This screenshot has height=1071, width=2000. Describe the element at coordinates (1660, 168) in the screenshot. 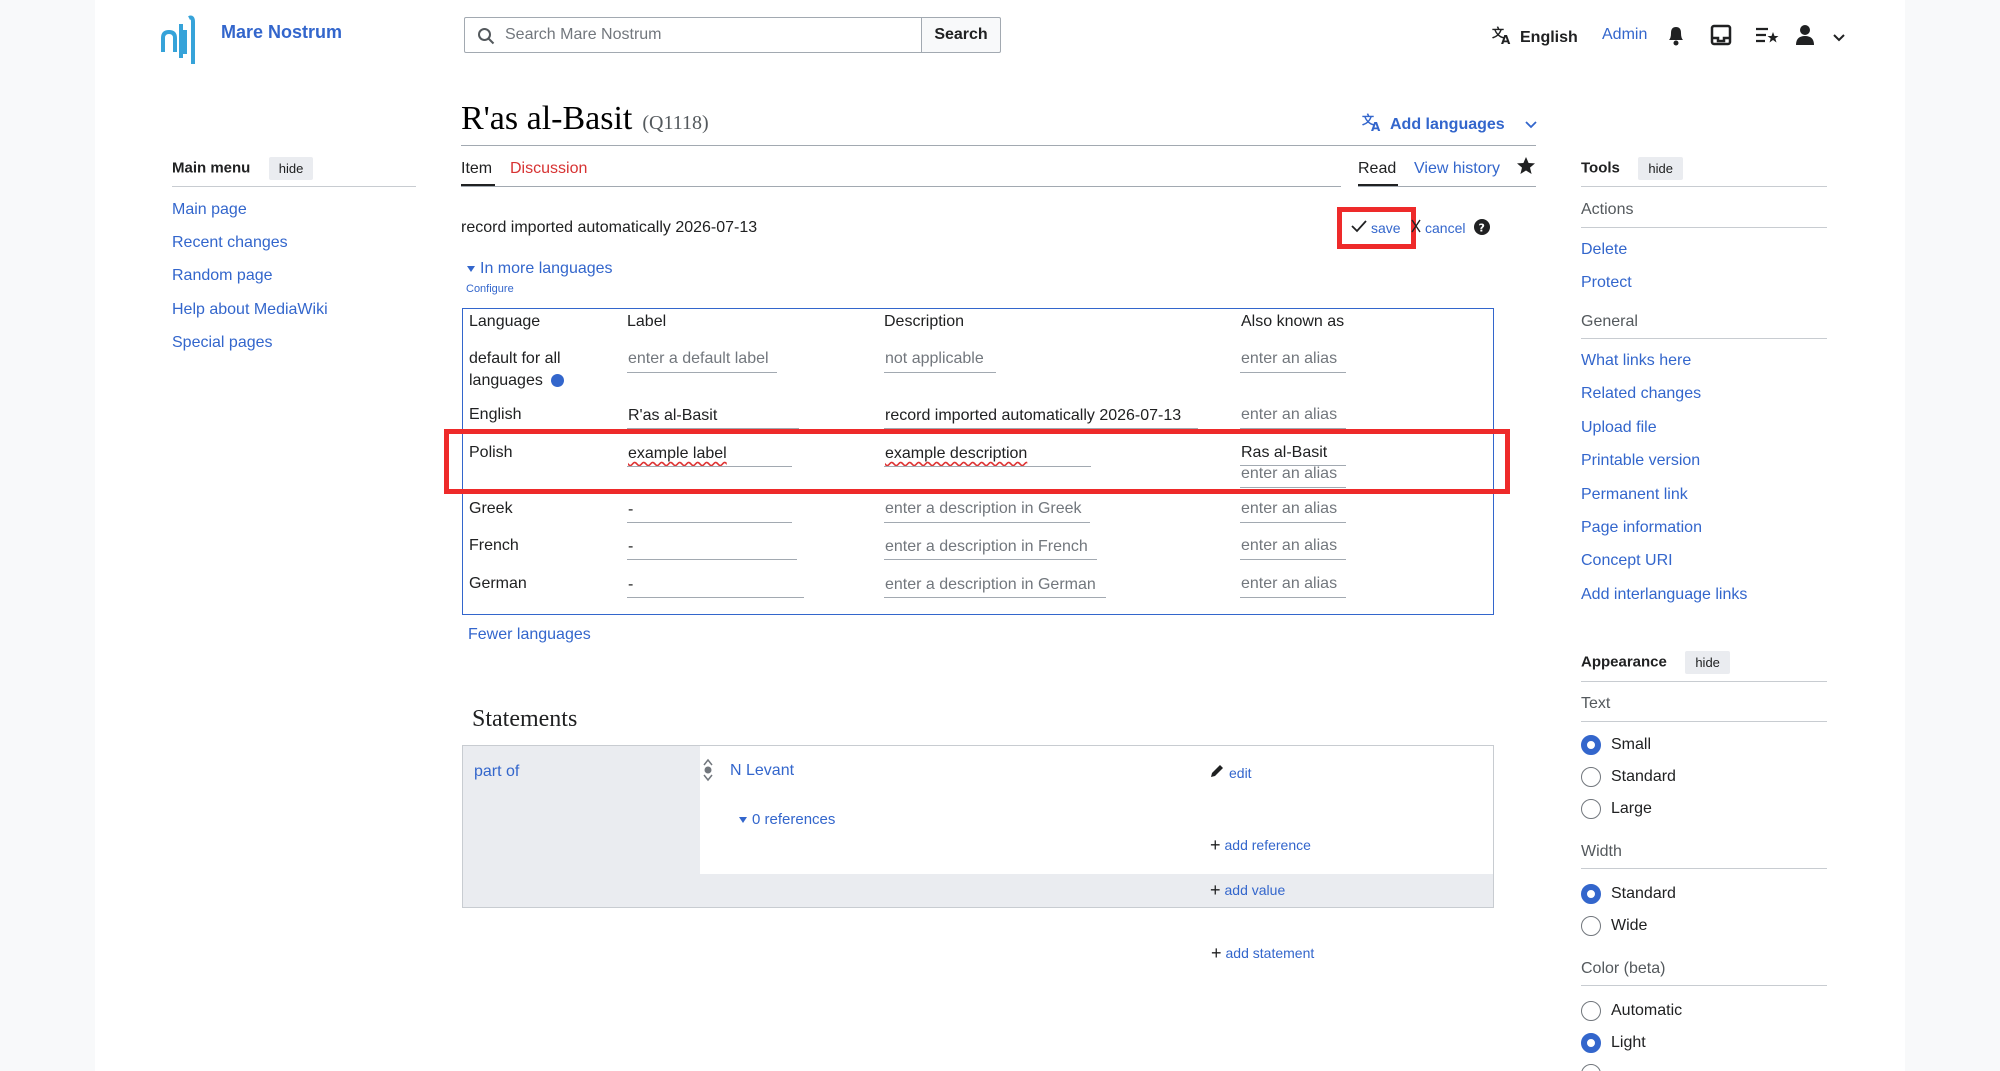

I see `tools-hide-button: hide` at that location.